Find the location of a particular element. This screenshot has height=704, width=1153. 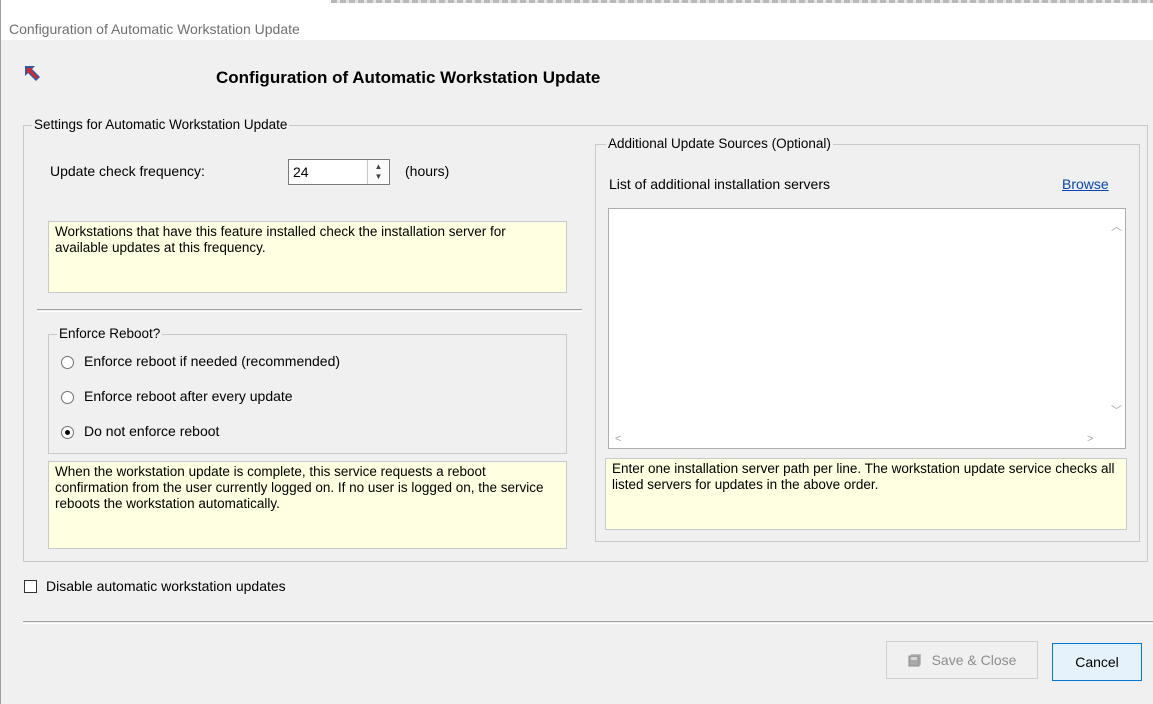

save-close-button: Save & Close is located at coordinates (962, 660).